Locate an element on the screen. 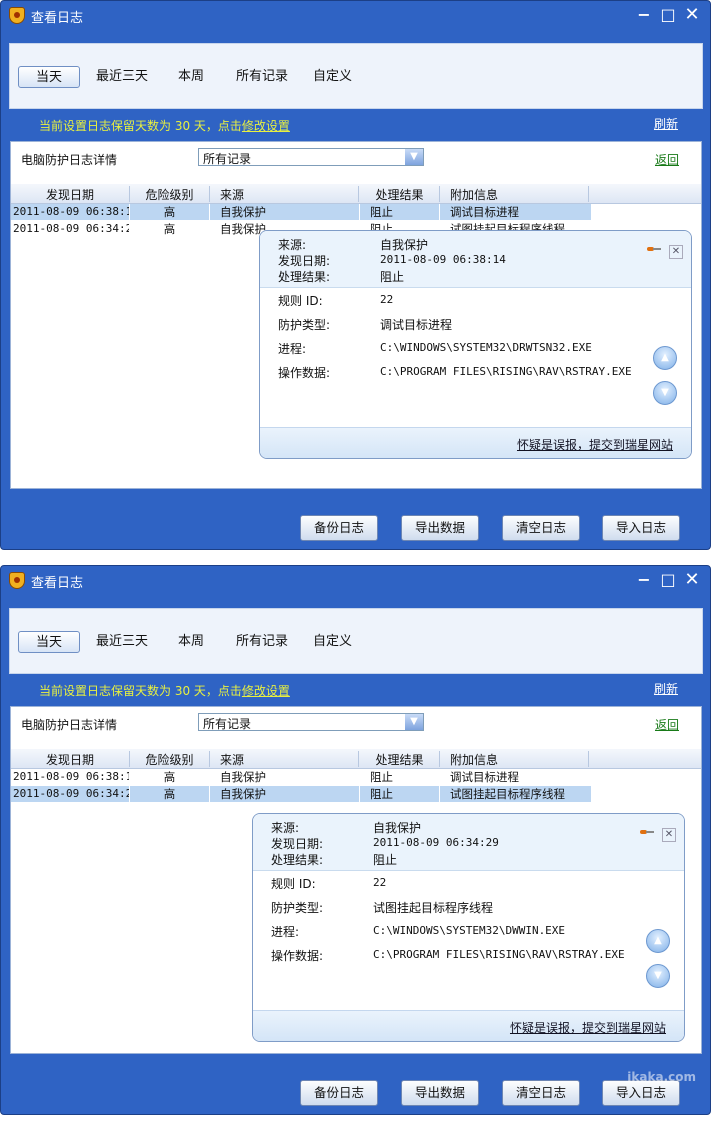  site-watermark: ikaka.com is located at coordinates (661, 1077).